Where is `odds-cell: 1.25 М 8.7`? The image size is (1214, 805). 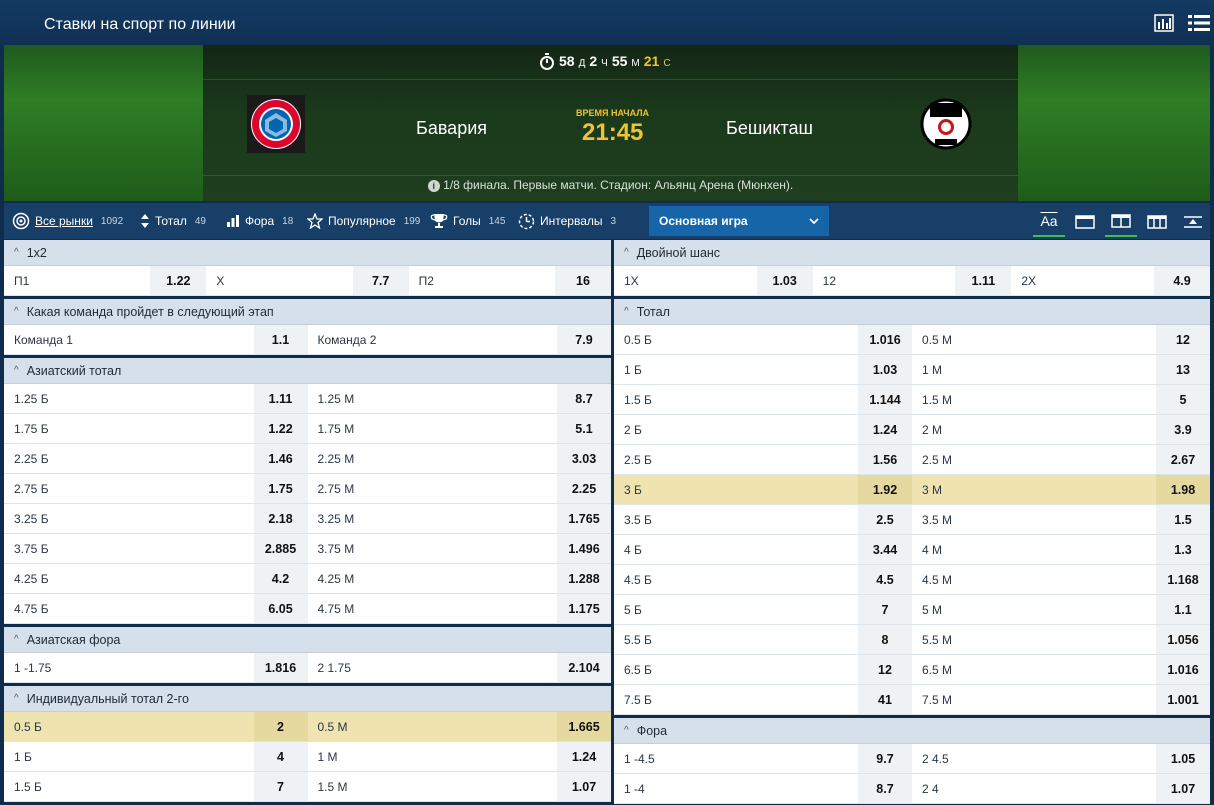 odds-cell: 1.25 М 8.7 is located at coordinates (459, 398).